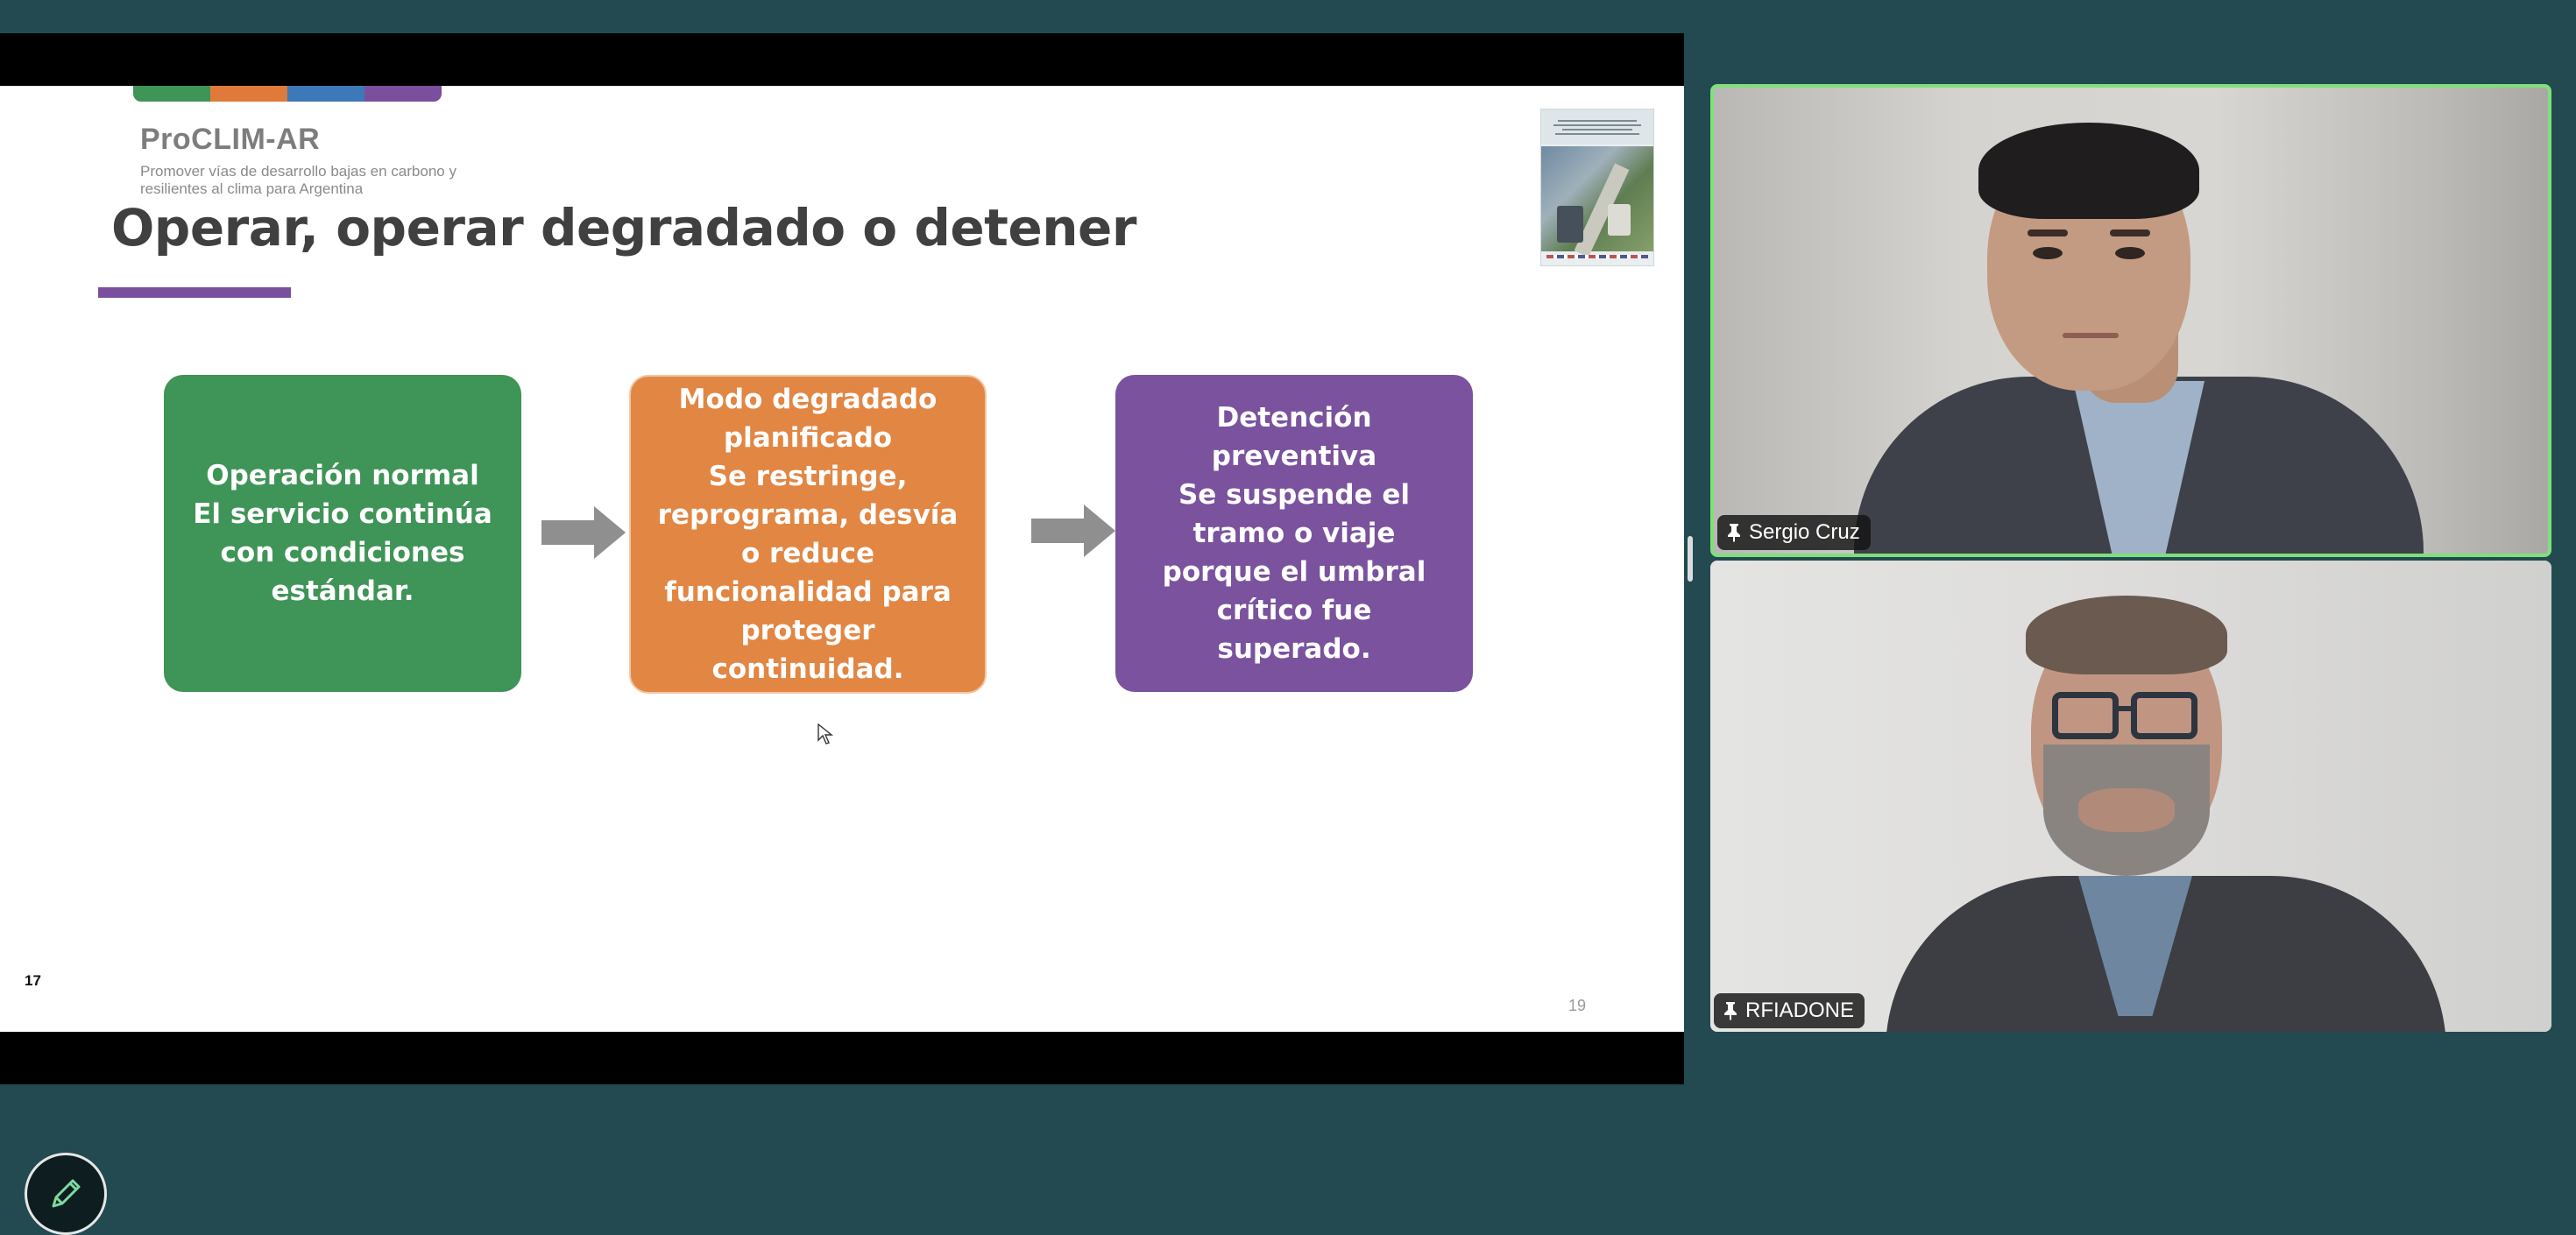 This screenshot has width=2576, height=1235. I want to click on participant-name: Sergio Cruz, so click(1804, 532).